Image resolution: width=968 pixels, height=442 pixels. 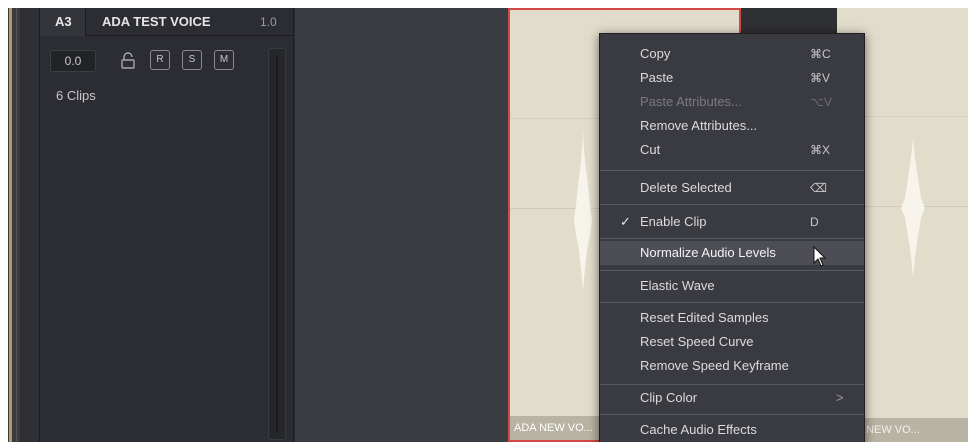 I want to click on track-name: ADA TEST VOICE, so click(x=148, y=22).